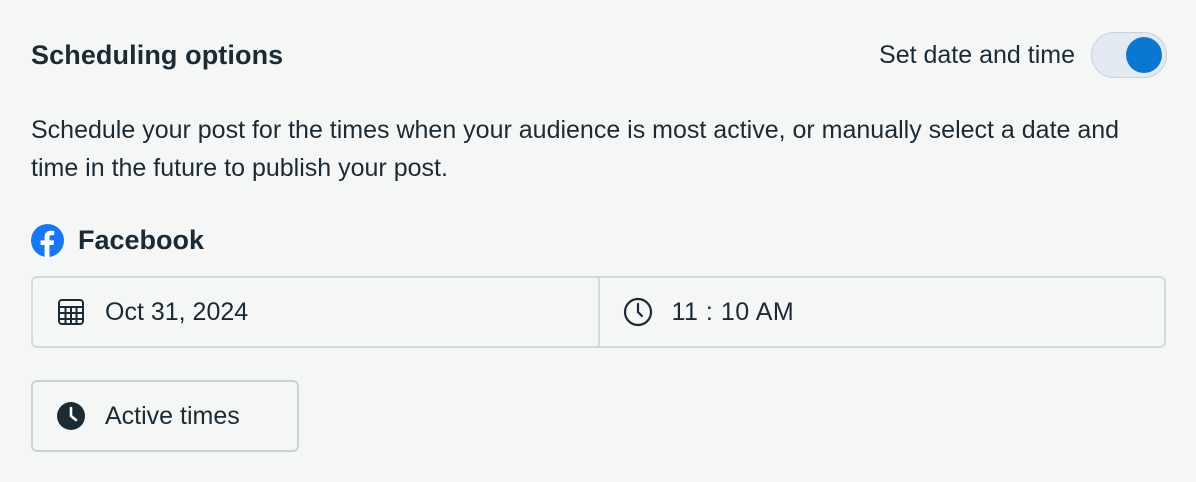  Describe the element at coordinates (172, 415) in the screenshot. I see `active-times-label: Active times` at that location.